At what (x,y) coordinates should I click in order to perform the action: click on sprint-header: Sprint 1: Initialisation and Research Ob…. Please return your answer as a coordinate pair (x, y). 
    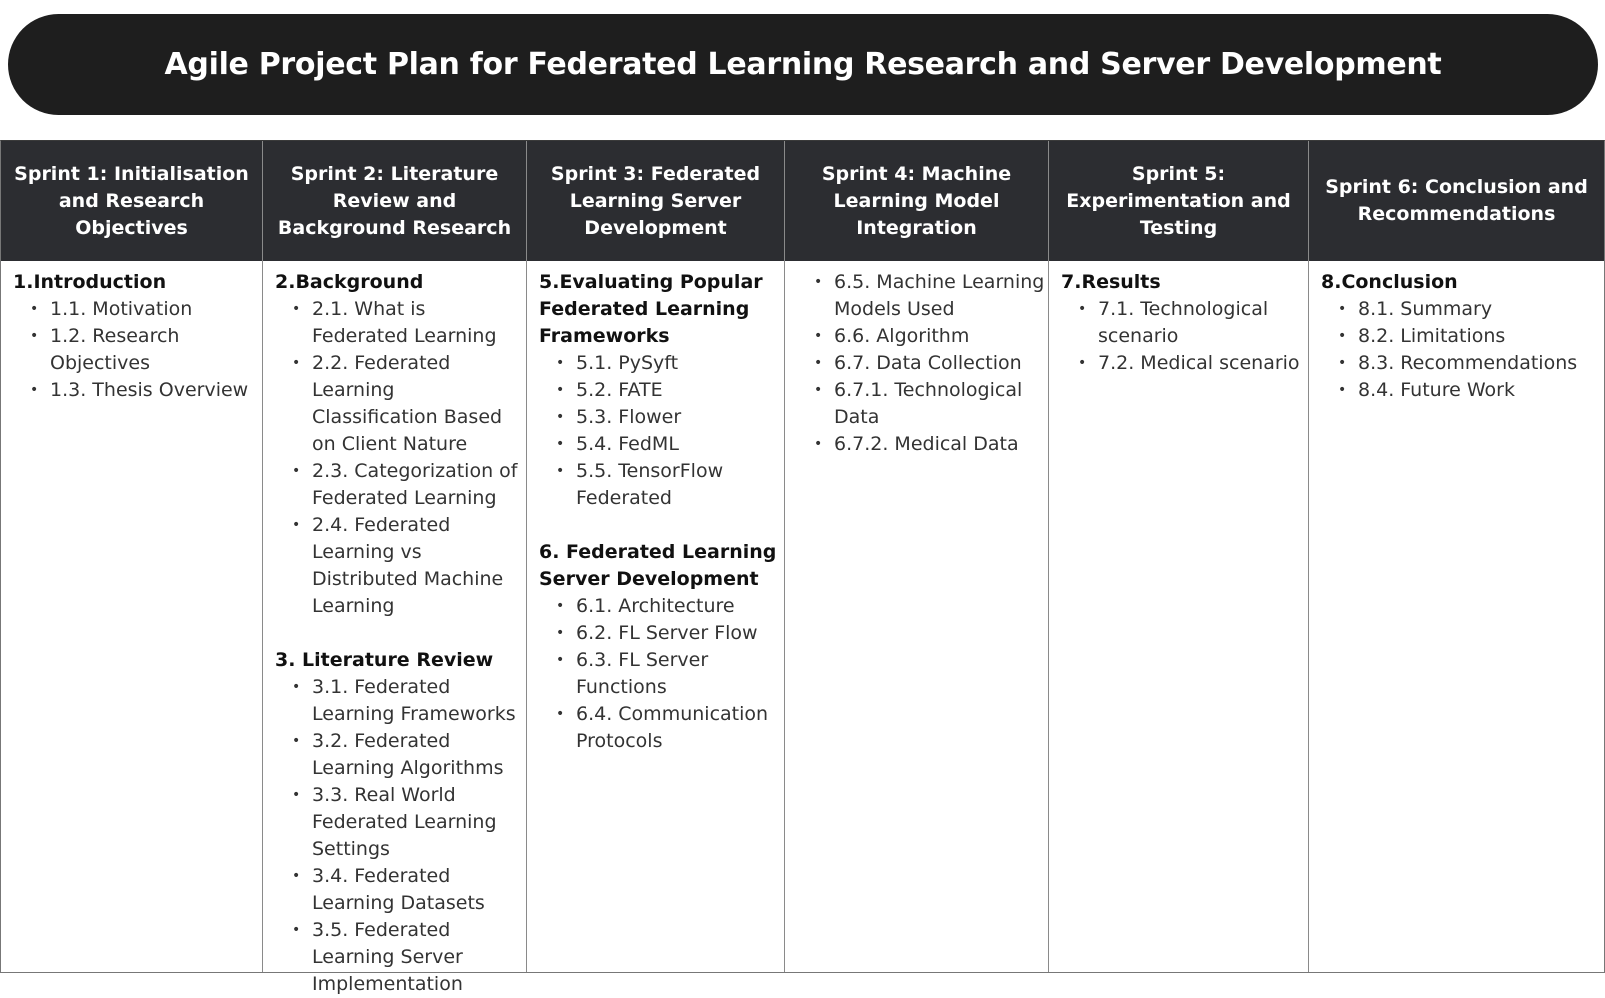
    Looking at the image, I should click on (131, 201).